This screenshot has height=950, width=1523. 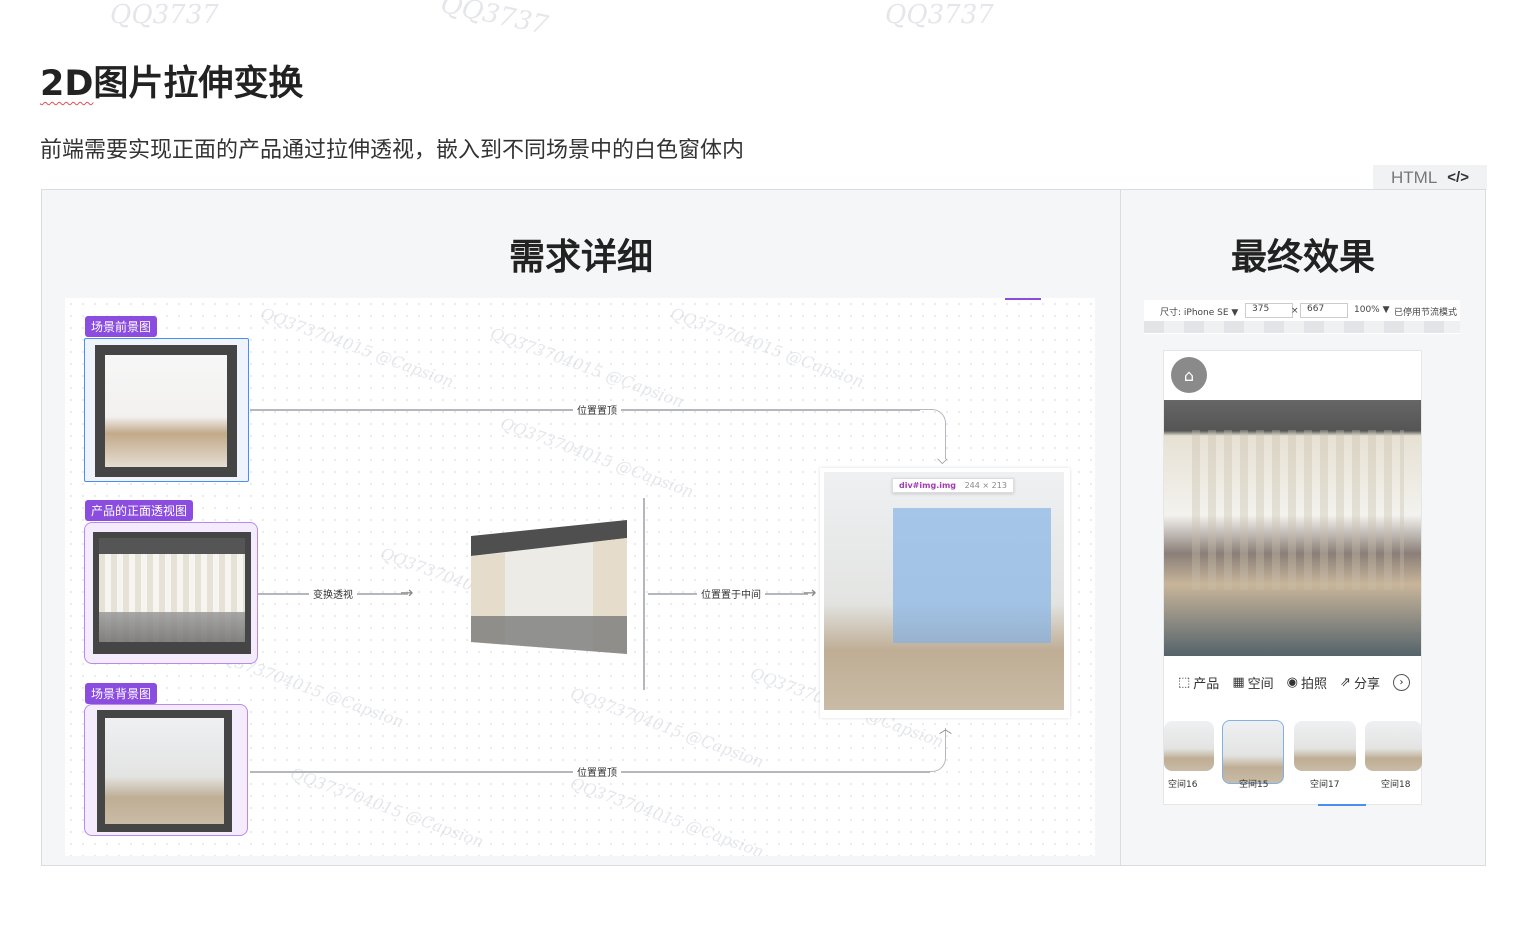 I want to click on arrow-down-icon: ⌵, so click(x=942, y=460).